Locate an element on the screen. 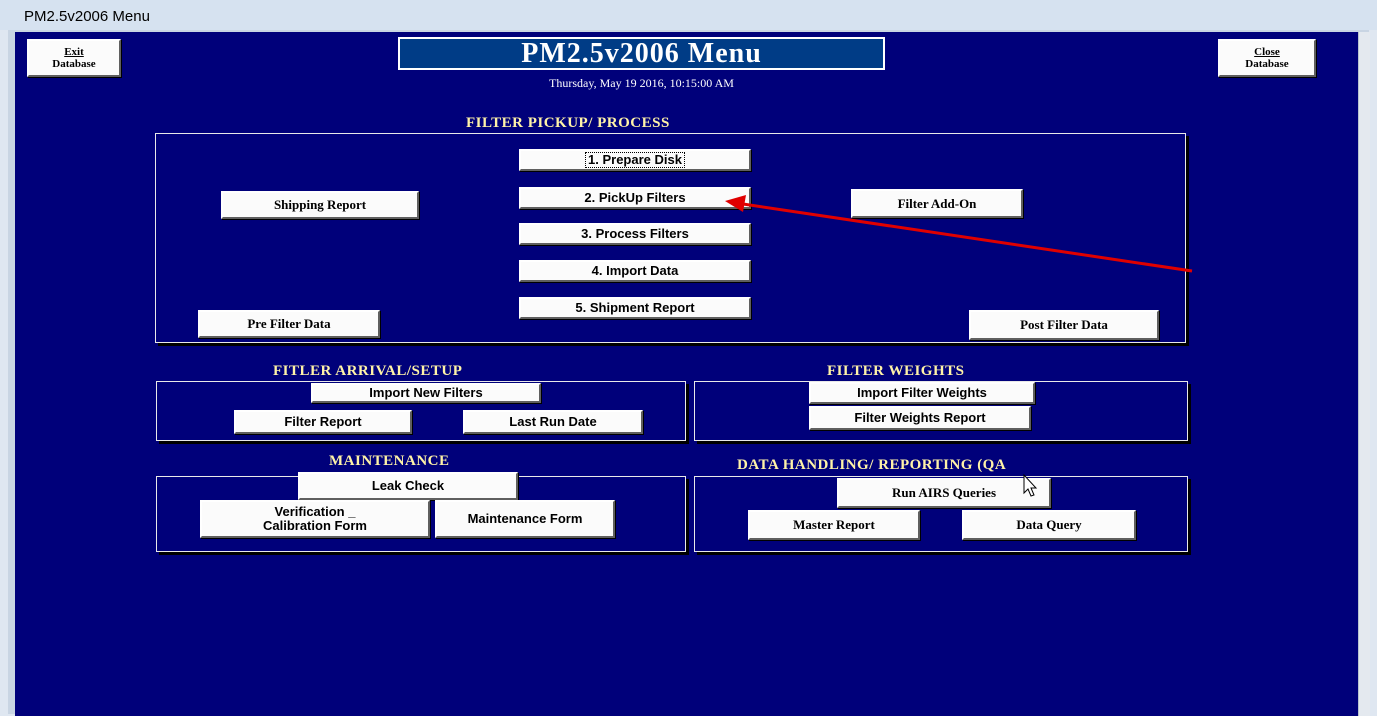 The image size is (1377, 716). exit-label: Exit is located at coordinates (74, 52).